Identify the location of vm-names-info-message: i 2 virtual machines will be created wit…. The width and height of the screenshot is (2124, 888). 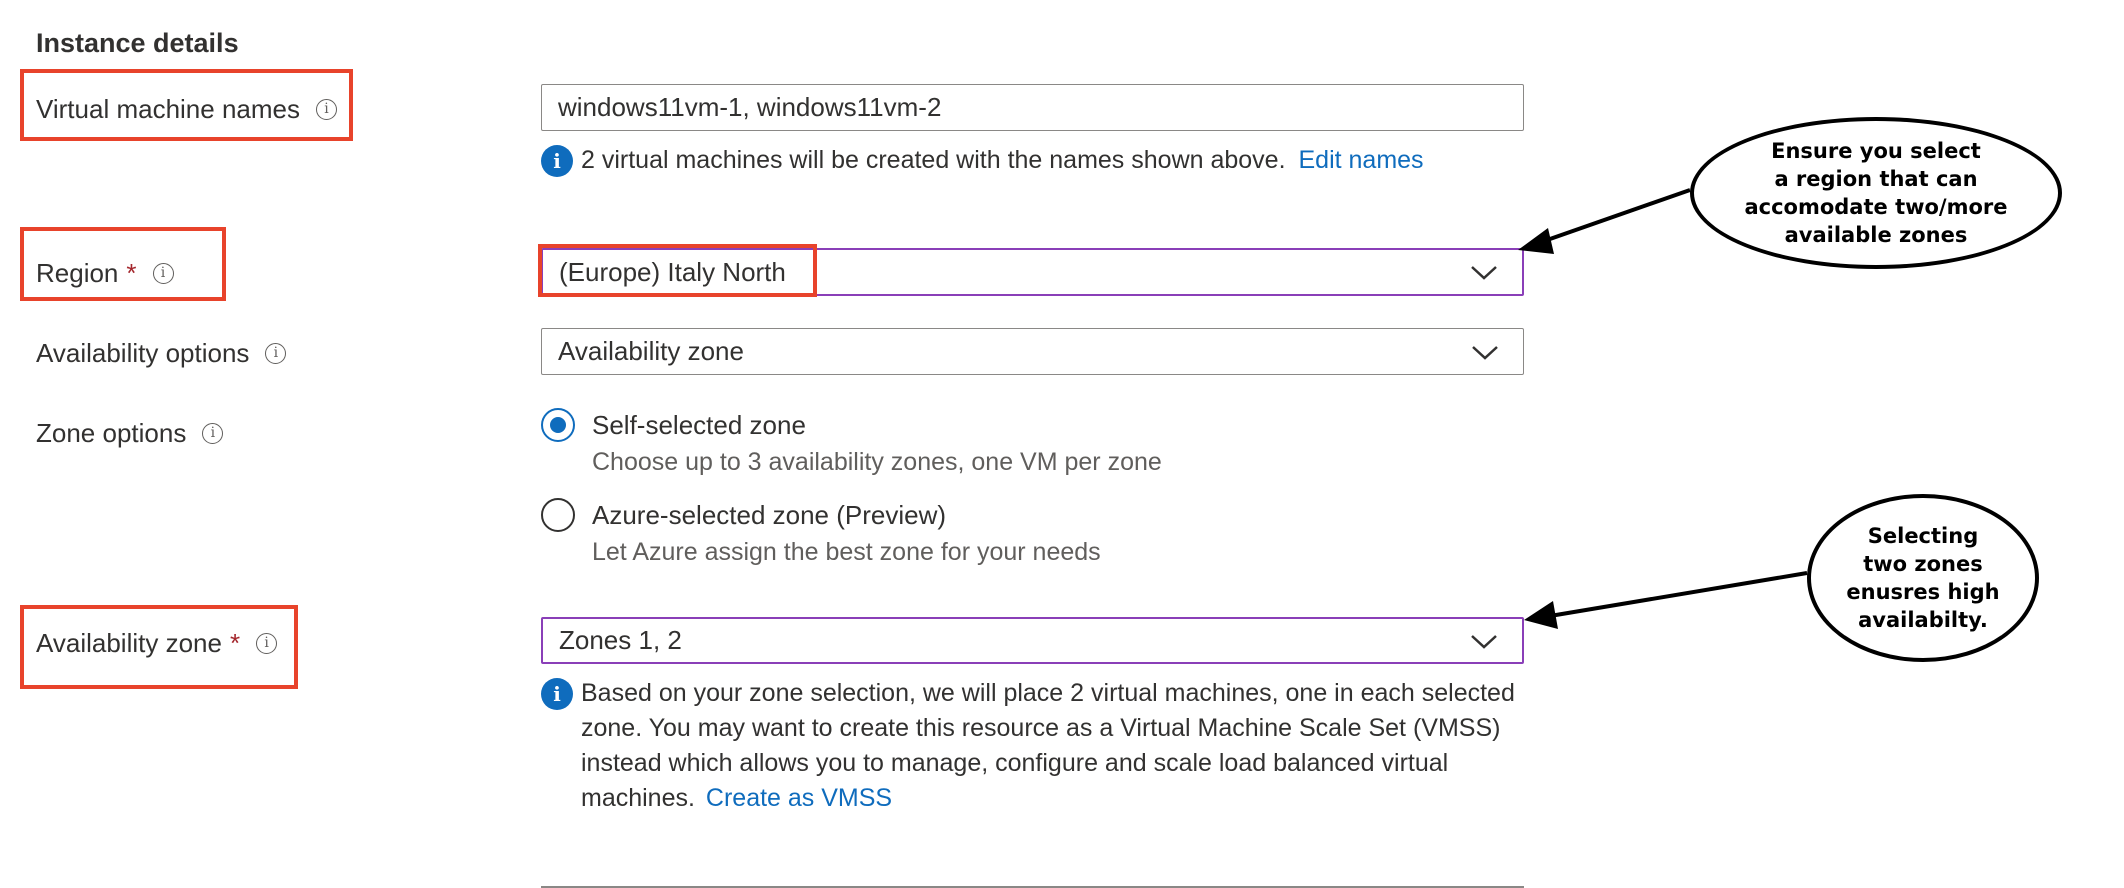
(1041, 160).